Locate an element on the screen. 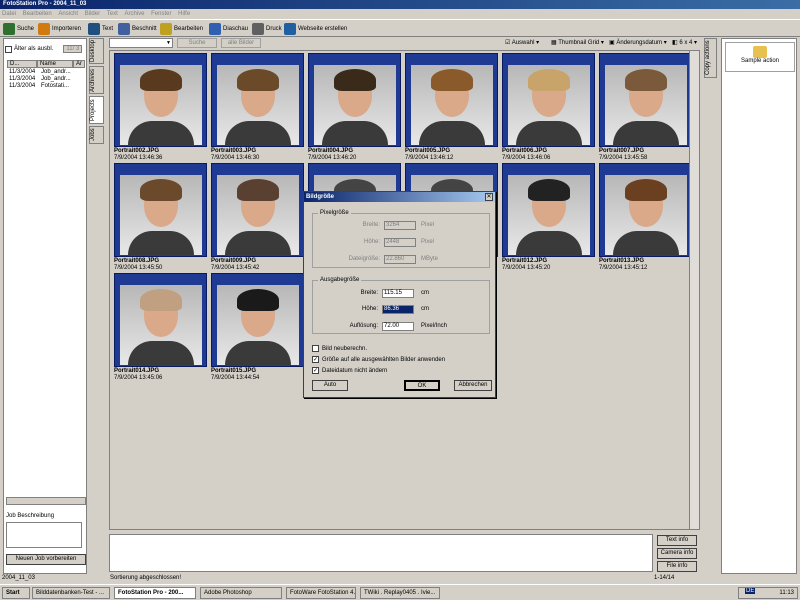  thumbnail: Portrait009.JPG 7/9/2004 13:45:42 is located at coordinates (257, 217).